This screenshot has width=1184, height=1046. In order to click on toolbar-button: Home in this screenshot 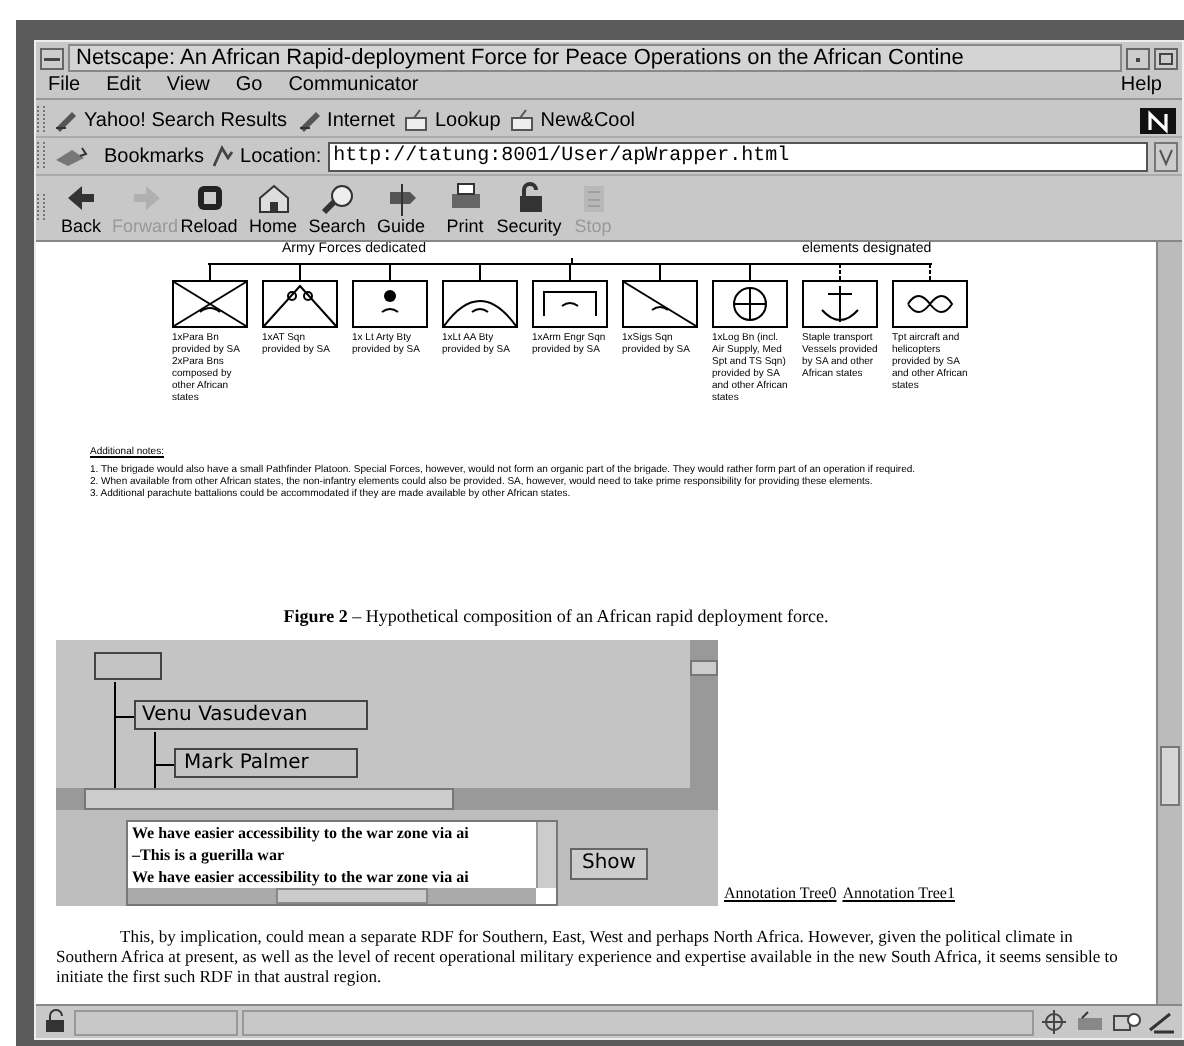, I will do `click(273, 208)`.